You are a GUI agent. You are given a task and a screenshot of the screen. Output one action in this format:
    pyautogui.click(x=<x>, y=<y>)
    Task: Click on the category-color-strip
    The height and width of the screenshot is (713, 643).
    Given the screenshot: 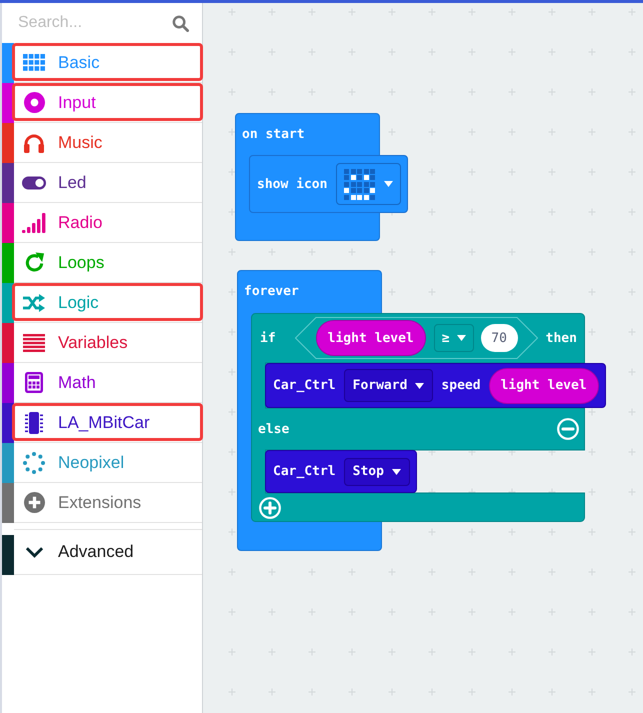 What is the action you would take?
    pyautogui.click(x=8, y=555)
    